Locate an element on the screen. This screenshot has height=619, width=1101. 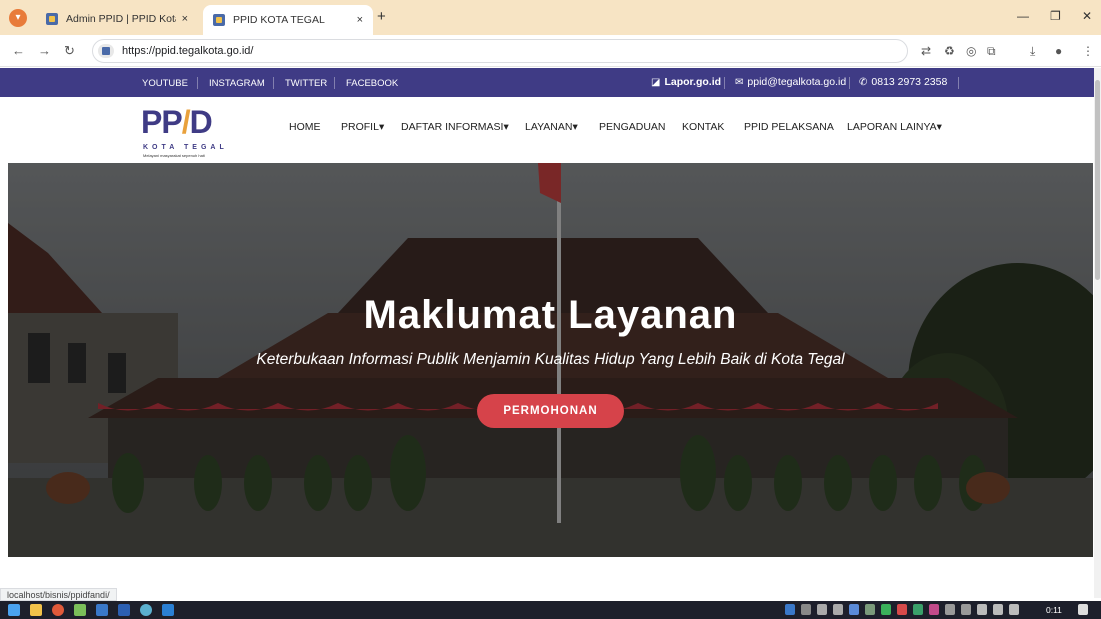
email-link: ✉ ppid@tegalkota.go.id is located at coordinates (790, 82).